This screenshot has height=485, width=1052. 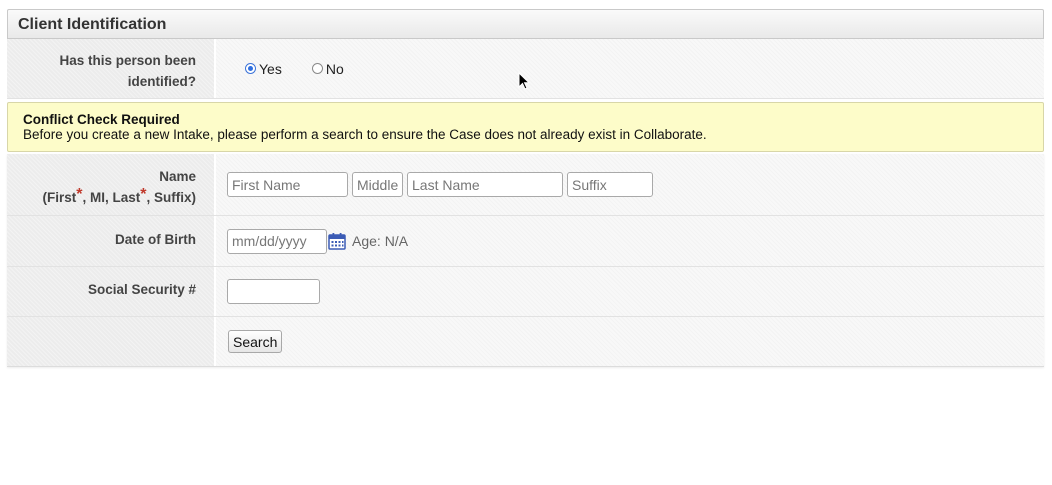 What do you see at coordinates (110, 341) in the screenshot?
I see `search-row-label` at bounding box center [110, 341].